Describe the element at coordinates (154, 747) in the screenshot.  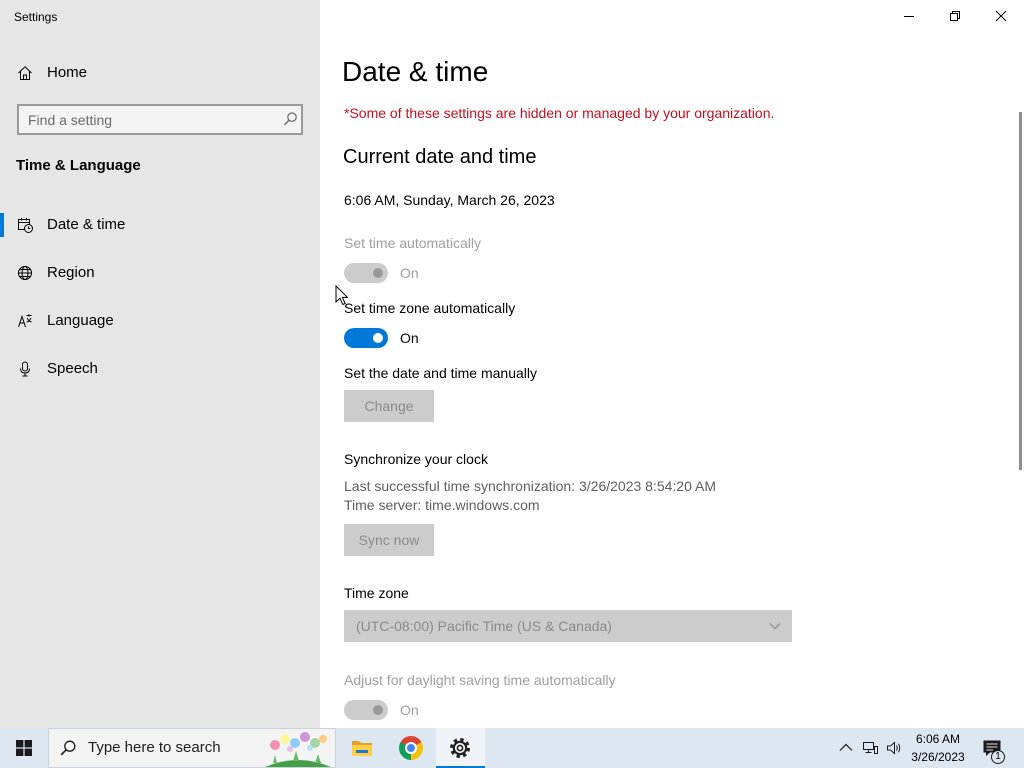
I see `taskbar-search-placeholder: Type here to search` at that location.